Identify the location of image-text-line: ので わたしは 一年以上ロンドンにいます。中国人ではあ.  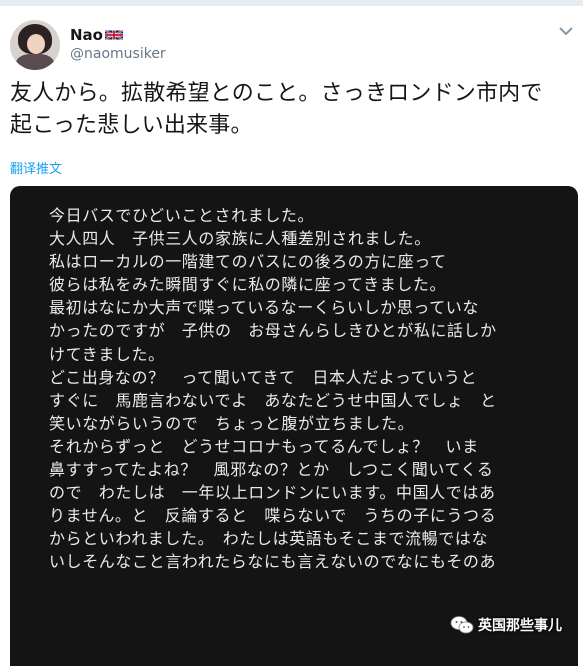
(272, 493).